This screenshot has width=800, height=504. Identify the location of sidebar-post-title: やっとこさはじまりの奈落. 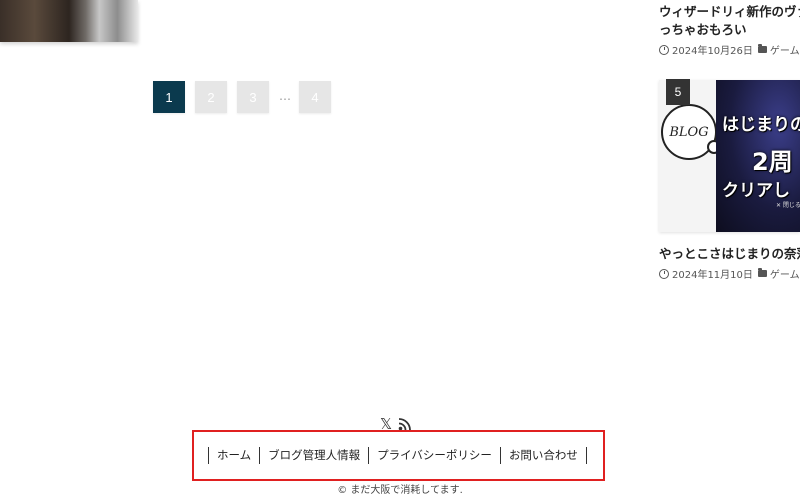
(729, 254).